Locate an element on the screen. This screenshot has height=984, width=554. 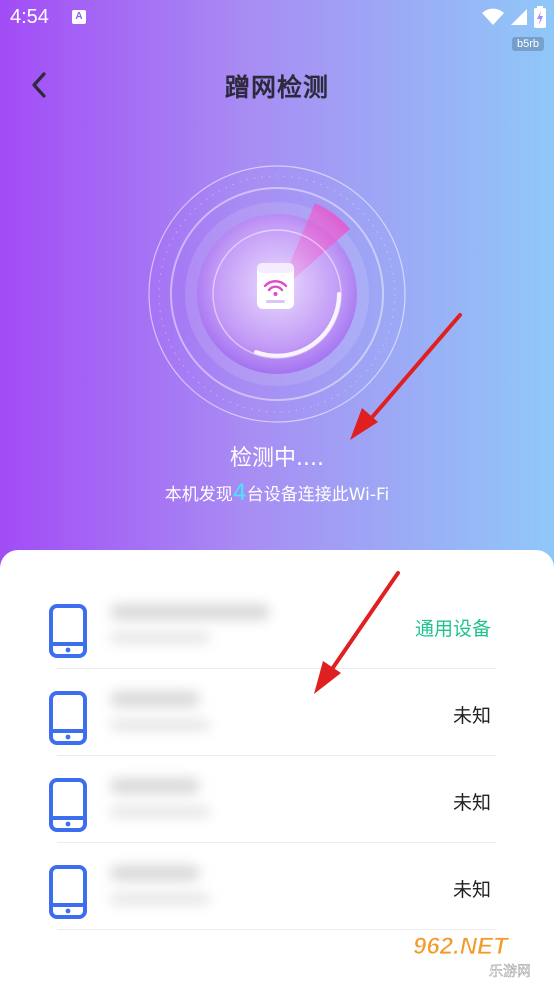
device-type: 通用设备 is located at coordinates (452, 629).